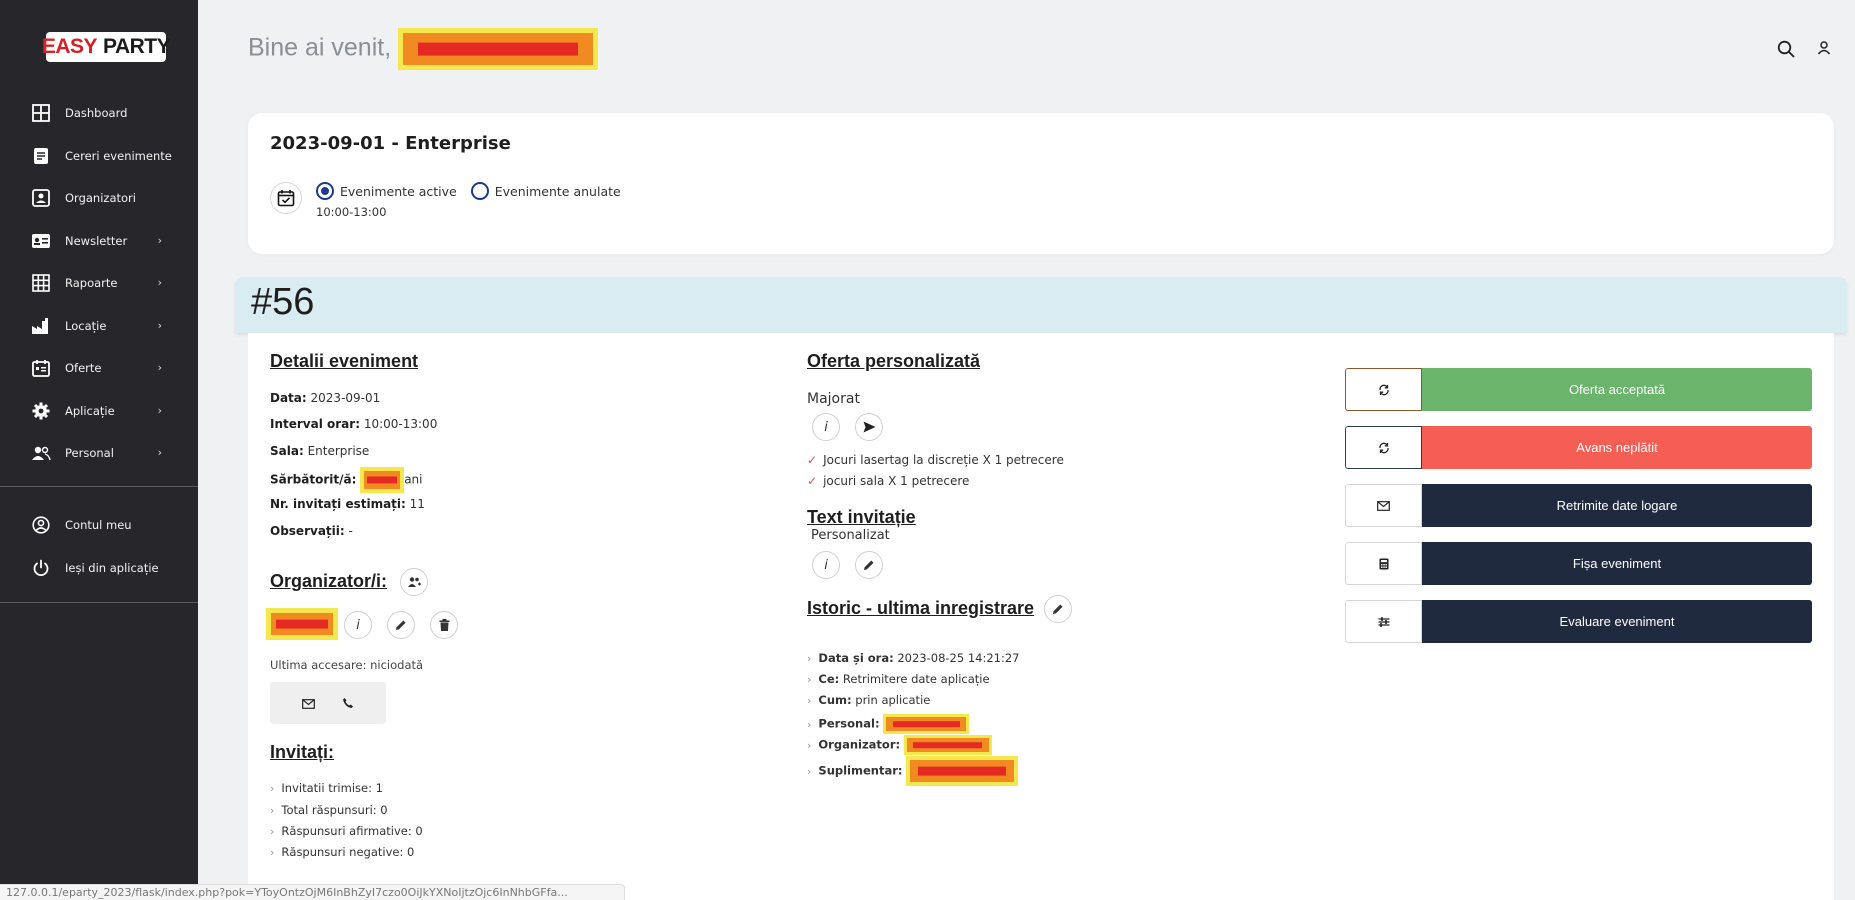  What do you see at coordinates (41, 241) in the screenshot?
I see `id-card-icon` at bounding box center [41, 241].